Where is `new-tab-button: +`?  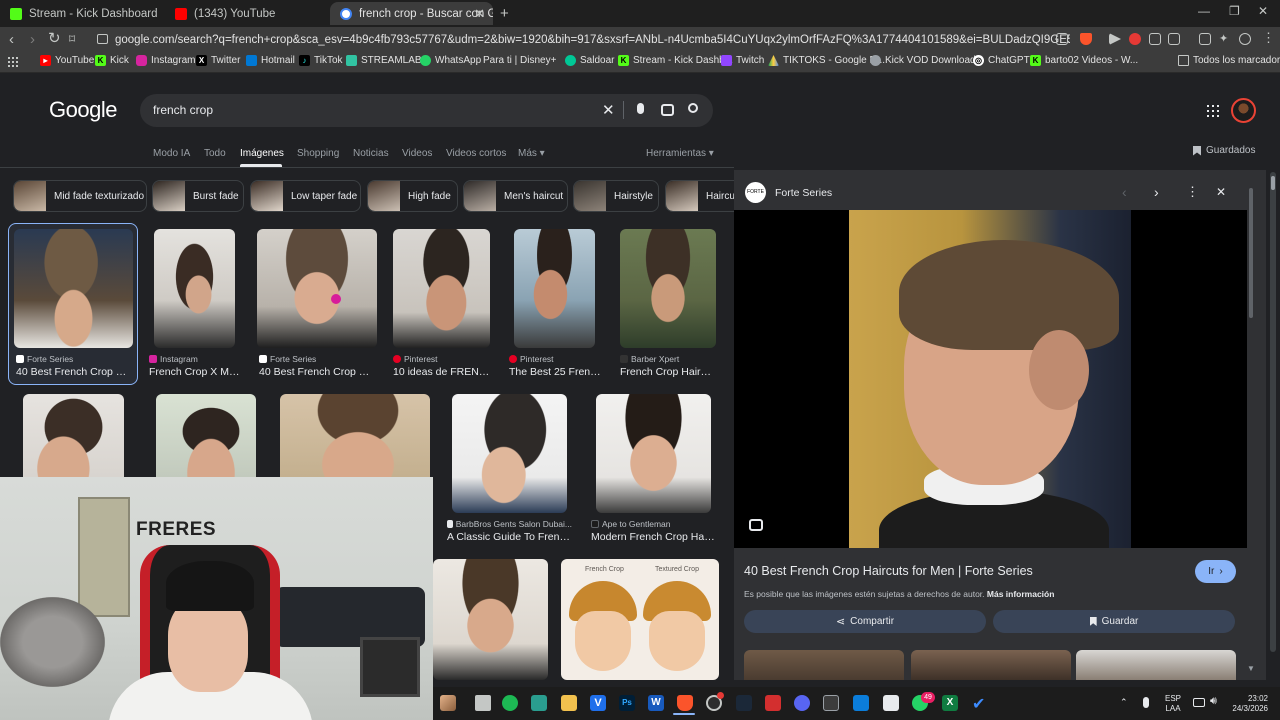
new-tab-button: + is located at coordinates (504, 13).